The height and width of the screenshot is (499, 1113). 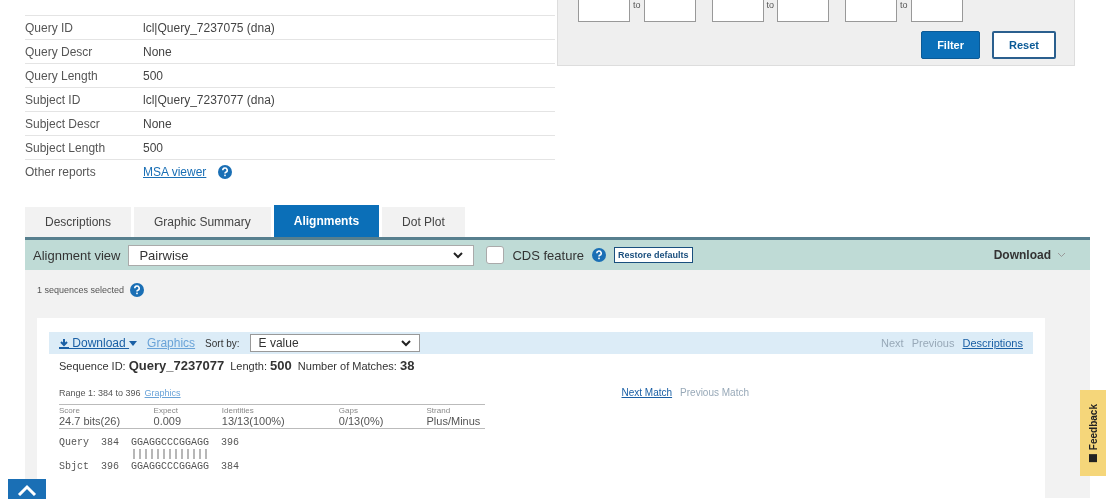 What do you see at coordinates (326, 221) in the screenshot?
I see `tab: Alignments` at bounding box center [326, 221].